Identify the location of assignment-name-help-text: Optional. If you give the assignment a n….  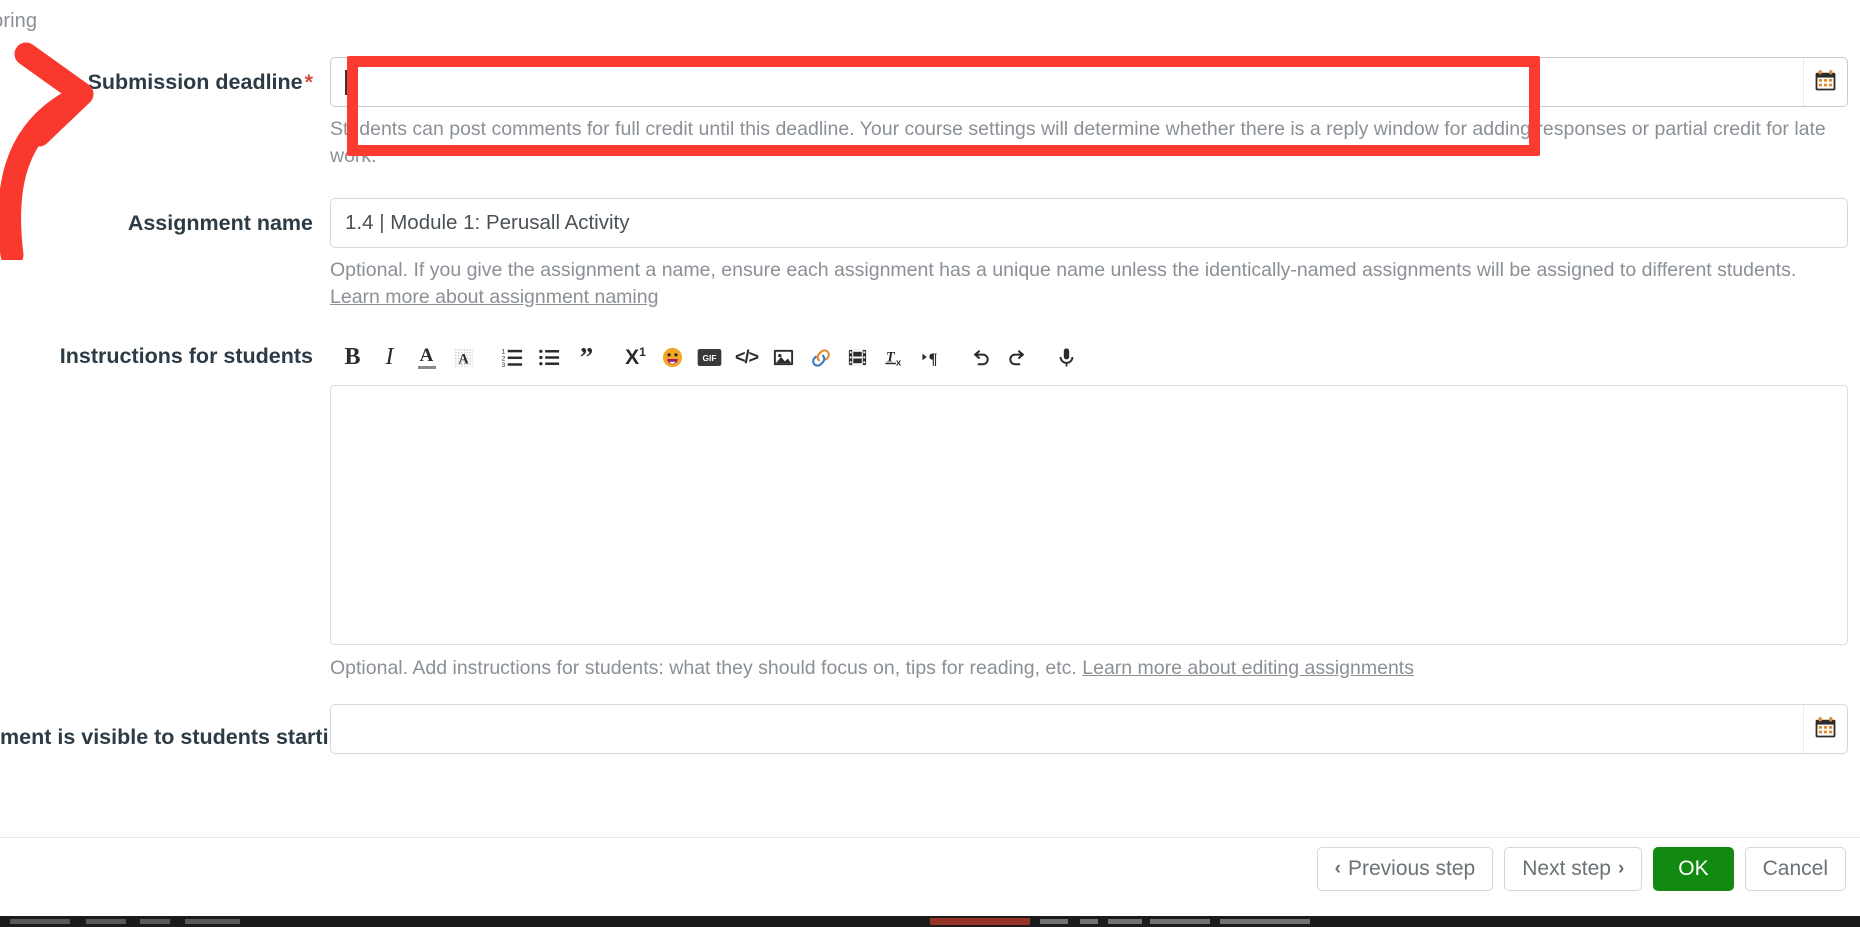
(1063, 269).